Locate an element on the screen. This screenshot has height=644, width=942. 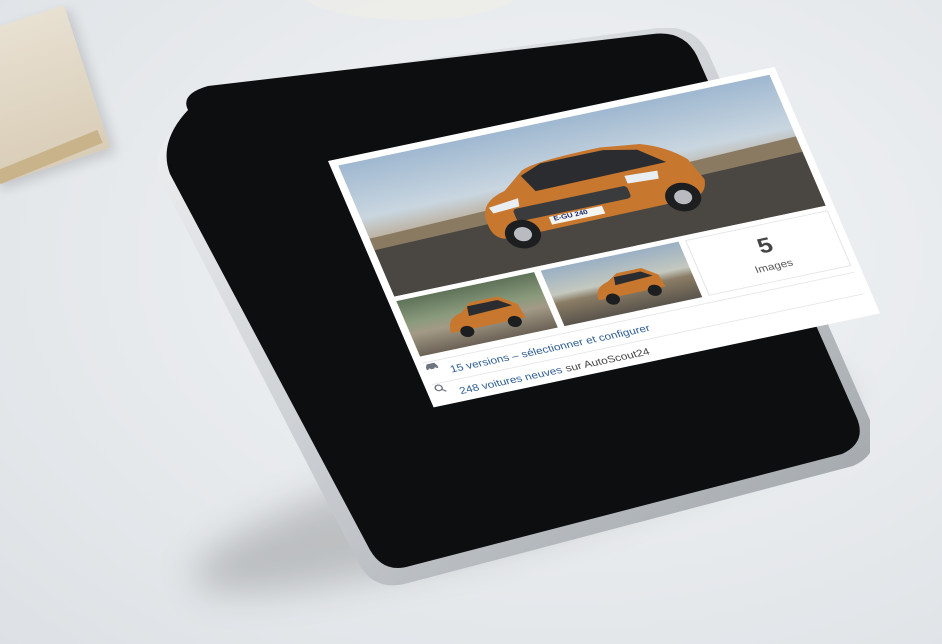
background-cup is located at coordinates (410, 10).